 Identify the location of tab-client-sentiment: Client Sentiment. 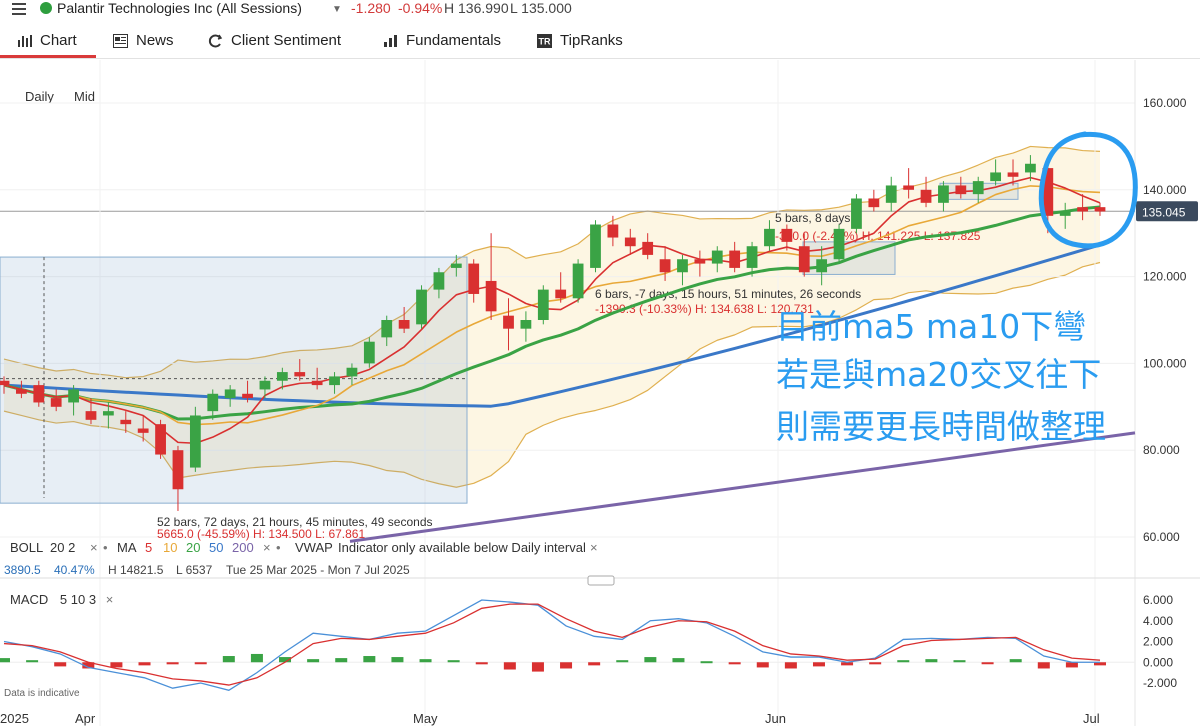
(274, 40).